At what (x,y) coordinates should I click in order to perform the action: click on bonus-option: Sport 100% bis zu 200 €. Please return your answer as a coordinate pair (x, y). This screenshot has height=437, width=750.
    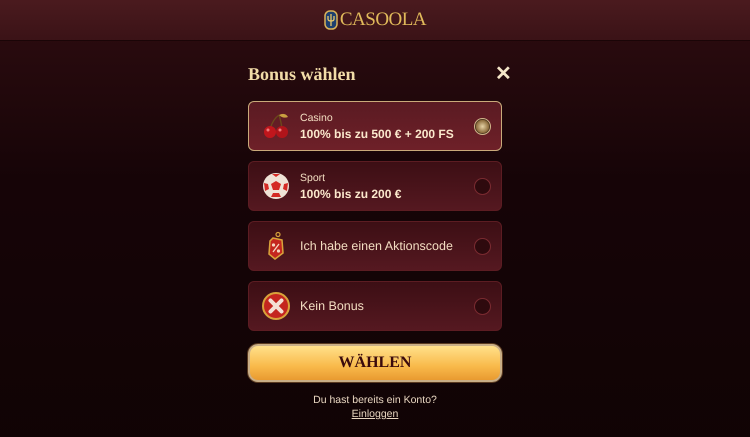
    Looking at the image, I should click on (375, 186).